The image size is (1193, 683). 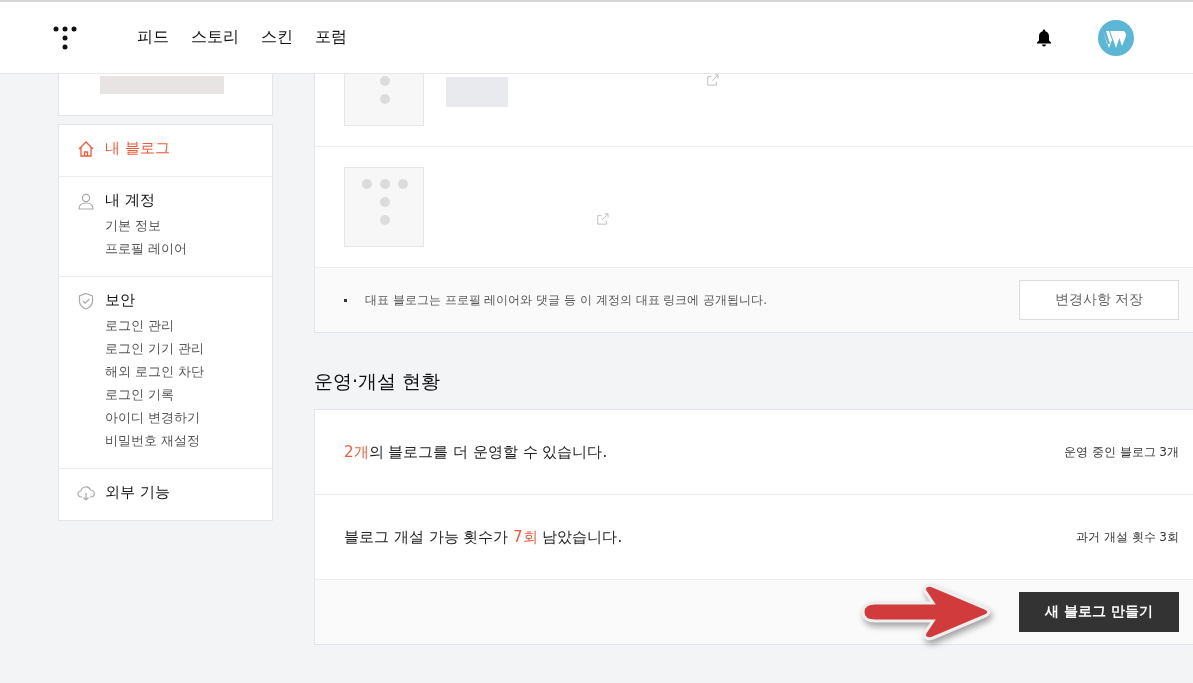 I want to click on shield-icon, so click(x=86, y=300).